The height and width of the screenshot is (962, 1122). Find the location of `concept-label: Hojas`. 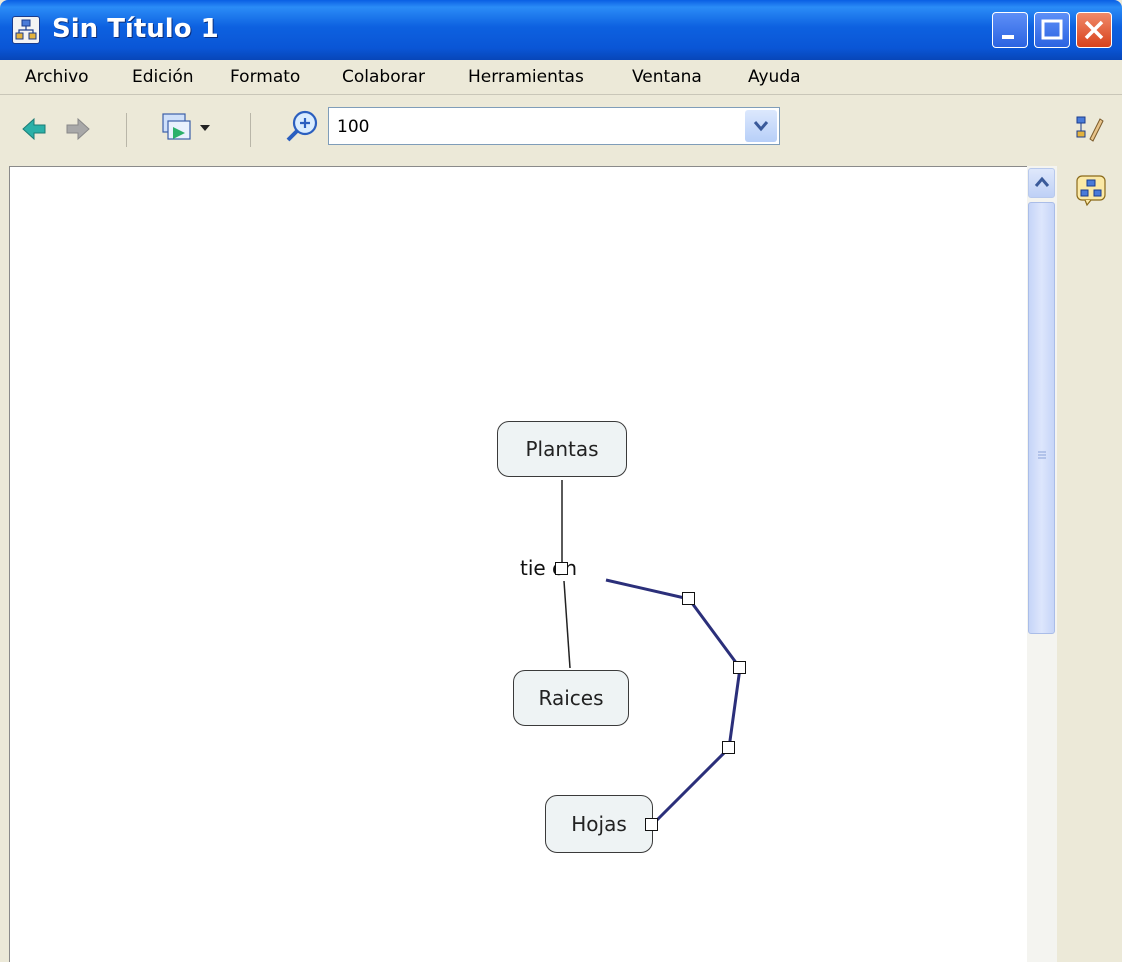

concept-label: Hojas is located at coordinates (599, 824).